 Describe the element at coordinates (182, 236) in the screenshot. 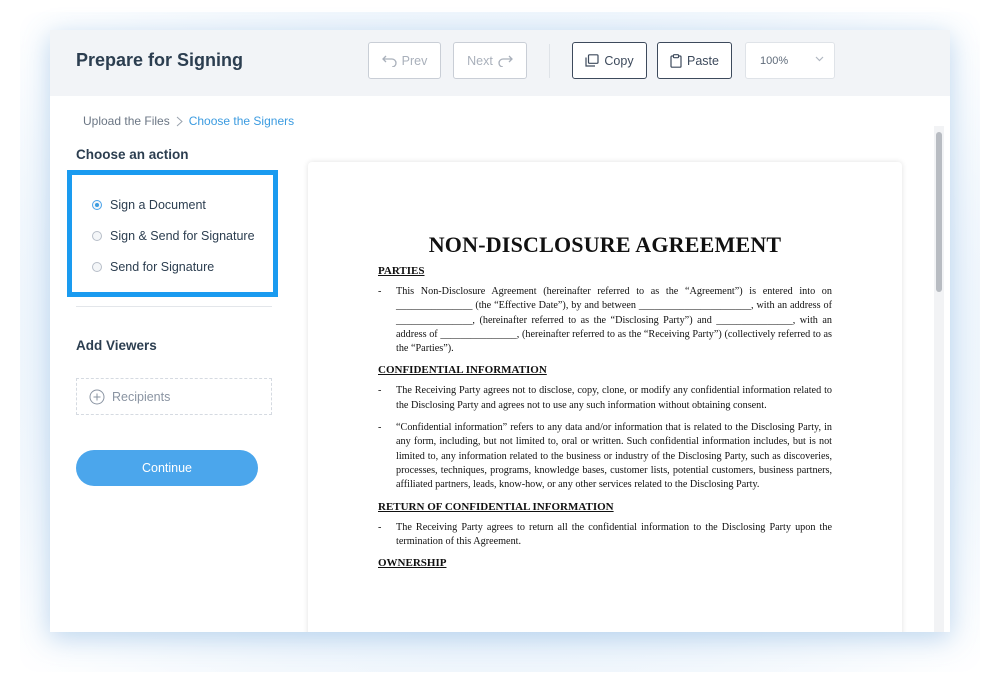

I see `action-label: Sign & Send for Signature` at that location.